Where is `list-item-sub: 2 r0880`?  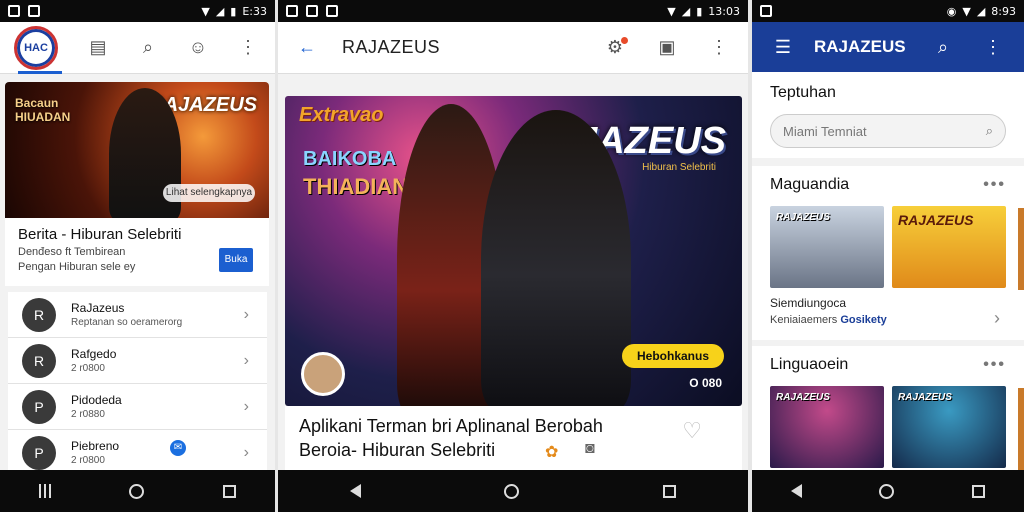
list-item-sub: 2 r0880 is located at coordinates (88, 414).